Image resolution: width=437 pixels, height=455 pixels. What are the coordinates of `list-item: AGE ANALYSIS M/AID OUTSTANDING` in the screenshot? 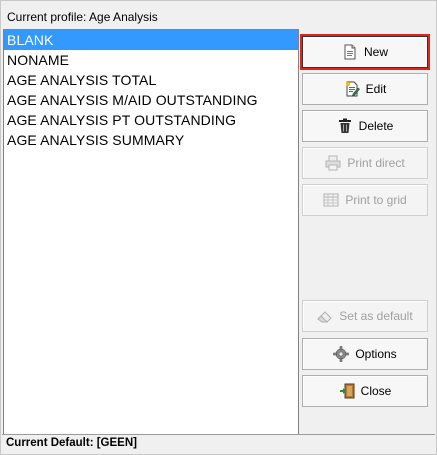 It's located at (151, 100).